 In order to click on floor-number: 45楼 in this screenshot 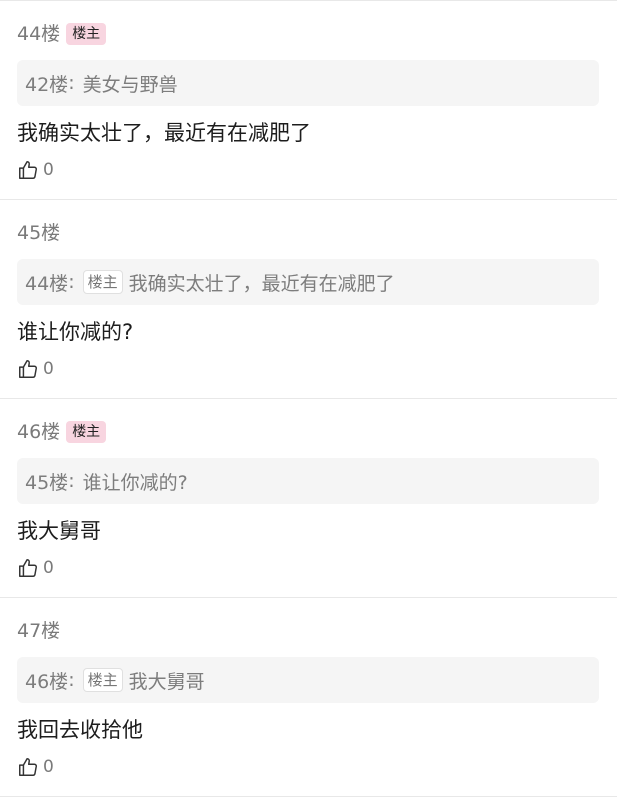, I will do `click(39, 233)`.